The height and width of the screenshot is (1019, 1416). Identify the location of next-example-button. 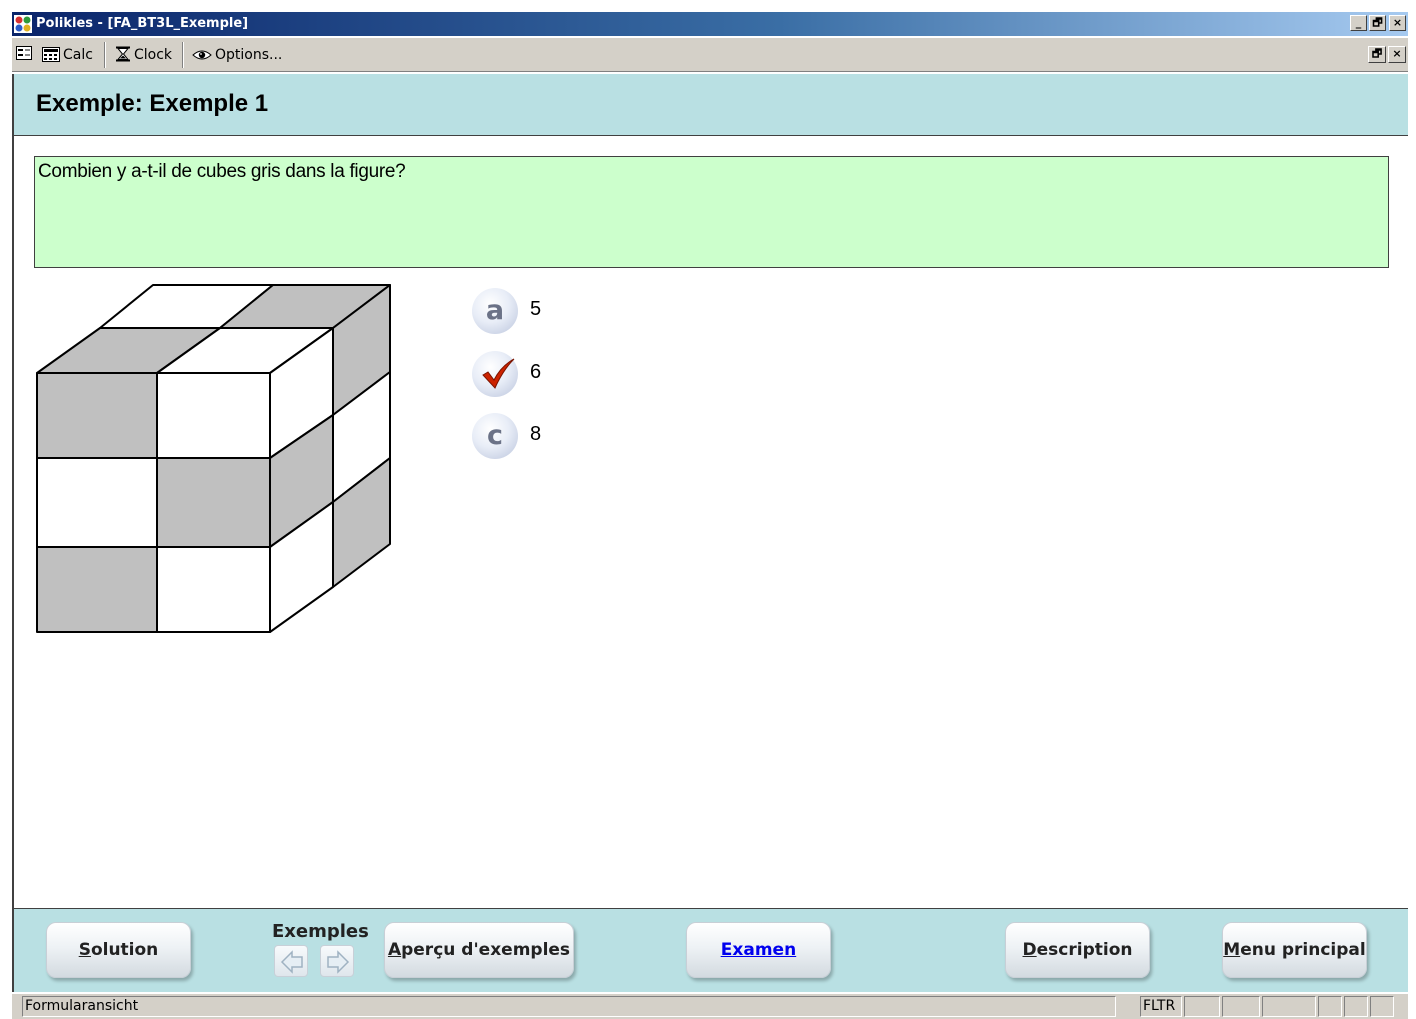
(337, 961).